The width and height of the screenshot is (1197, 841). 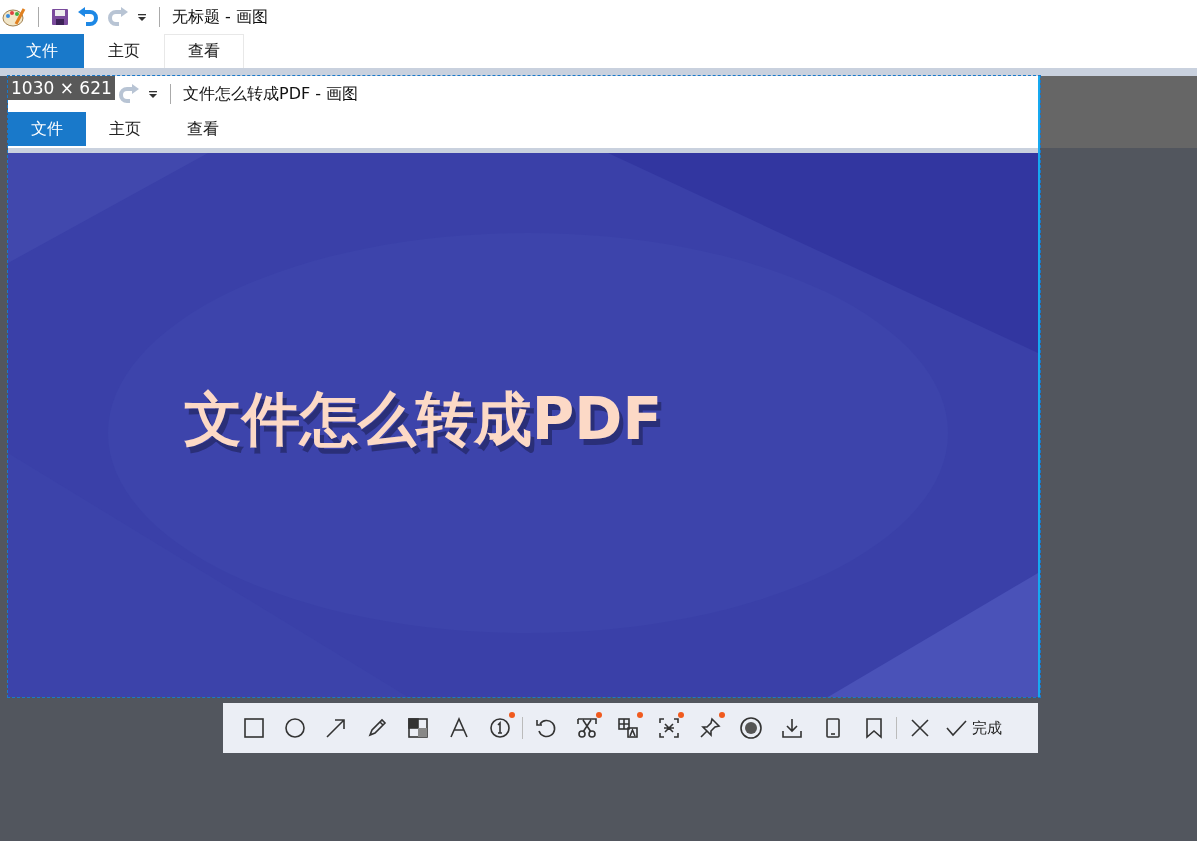 I want to click on redo-icon, so click(x=129, y=94).